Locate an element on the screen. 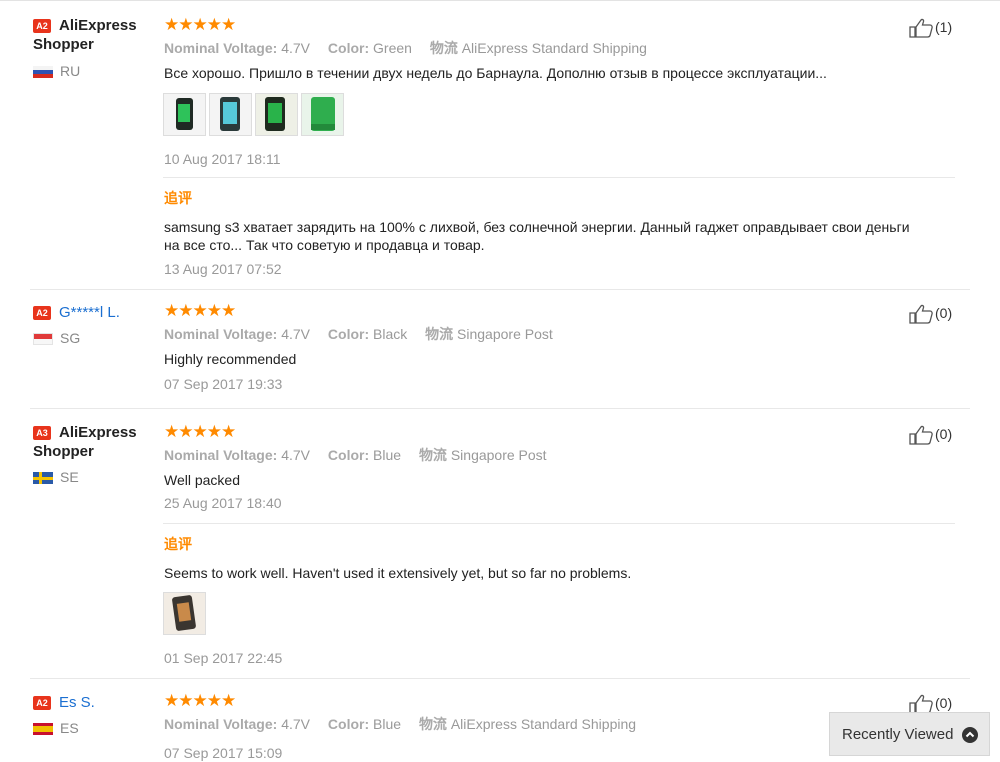  additional-review-date: 13 Aug 2017 07:52 is located at coordinates (223, 269).